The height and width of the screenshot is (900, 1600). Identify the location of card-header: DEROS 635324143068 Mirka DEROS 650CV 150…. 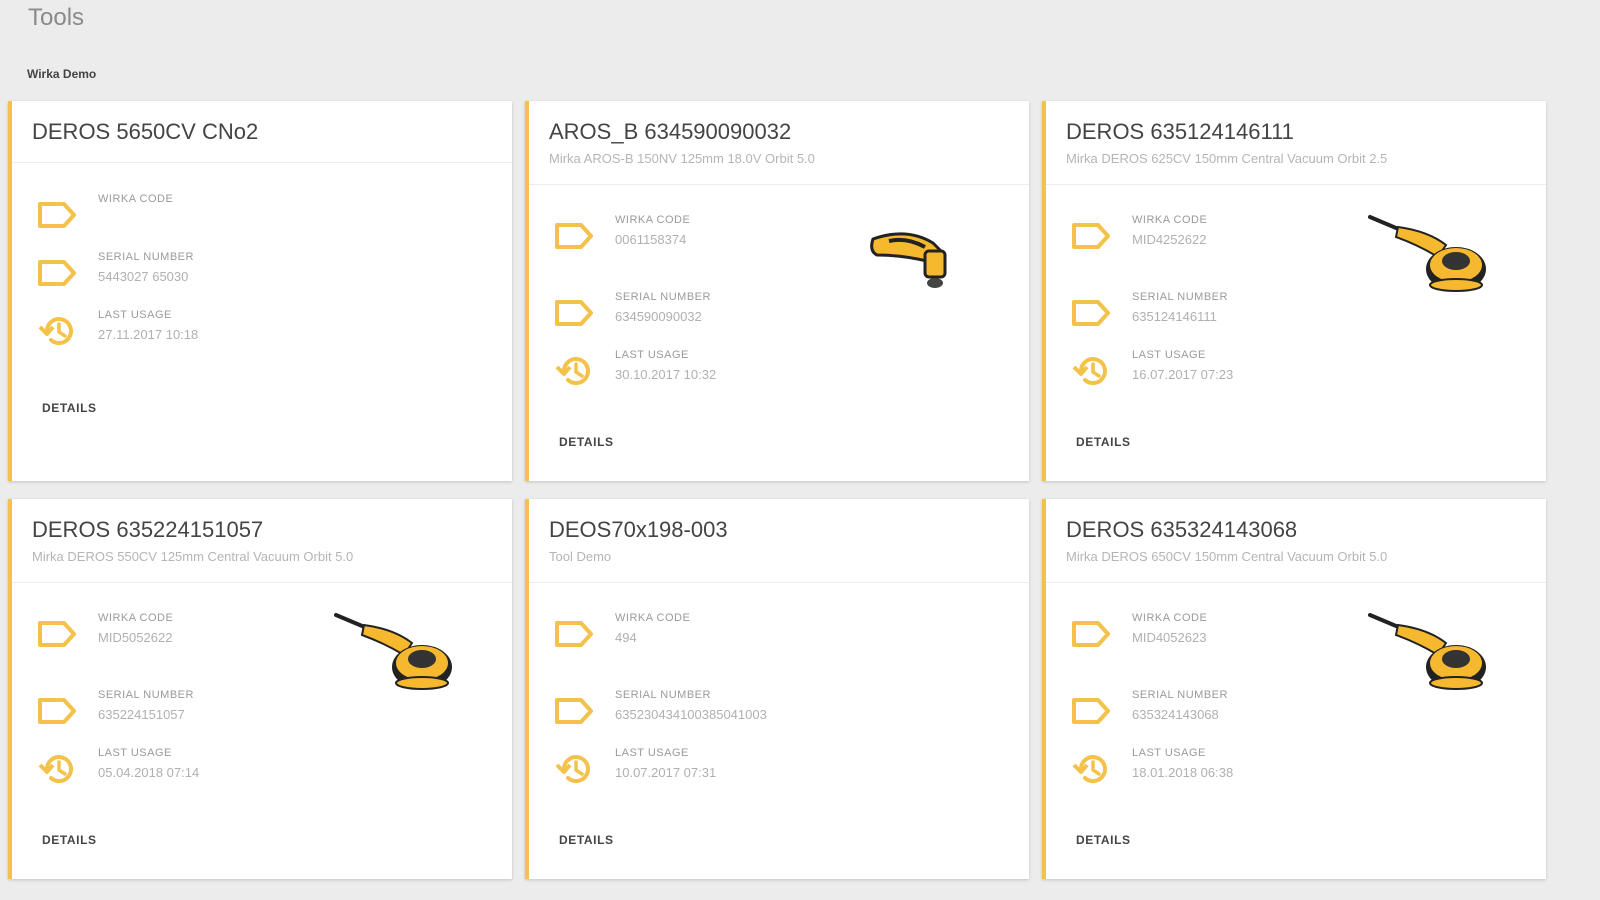
(1296, 541).